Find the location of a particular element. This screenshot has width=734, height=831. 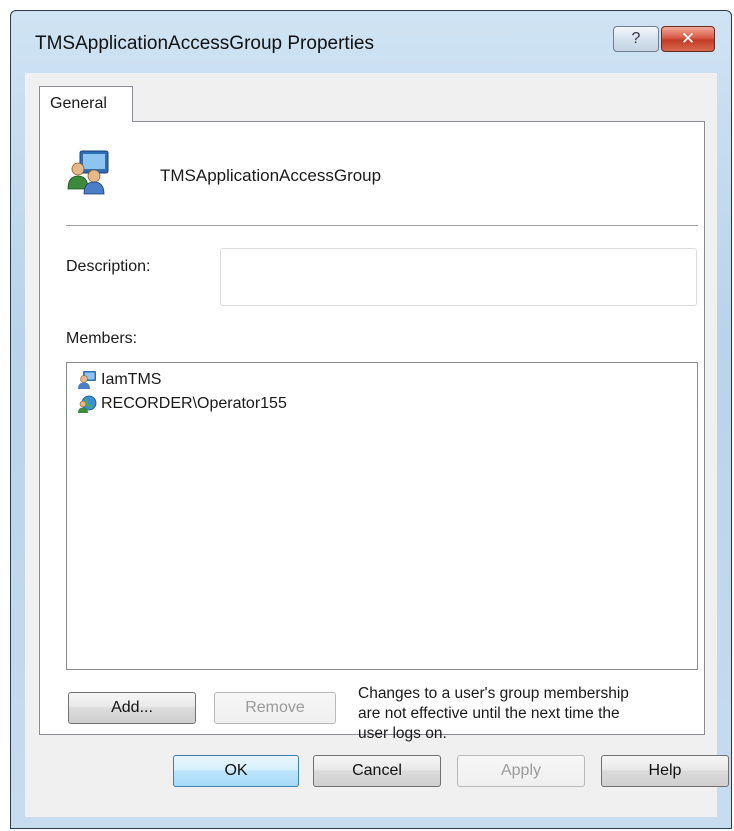

member-name: IamTMS is located at coordinates (131, 379).